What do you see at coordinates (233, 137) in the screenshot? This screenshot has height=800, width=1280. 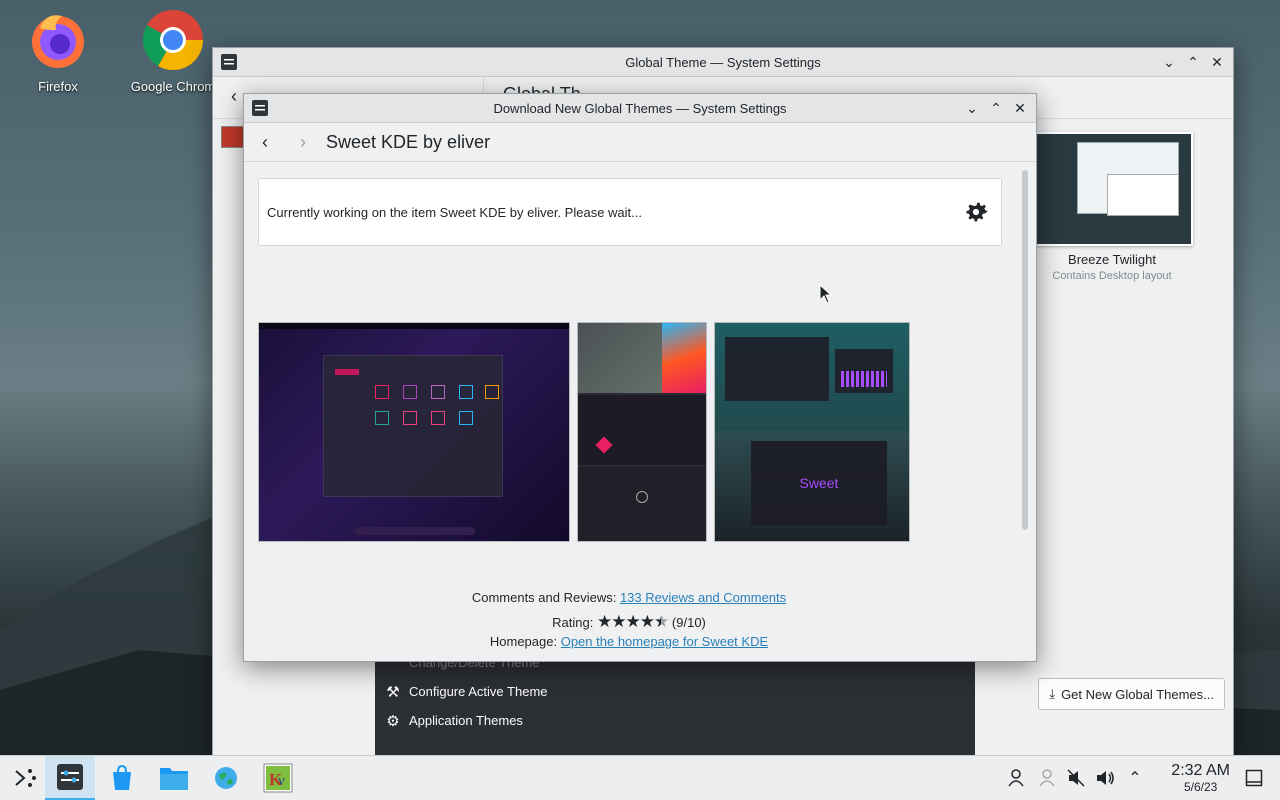 I see `sidebar-item-icon` at bounding box center [233, 137].